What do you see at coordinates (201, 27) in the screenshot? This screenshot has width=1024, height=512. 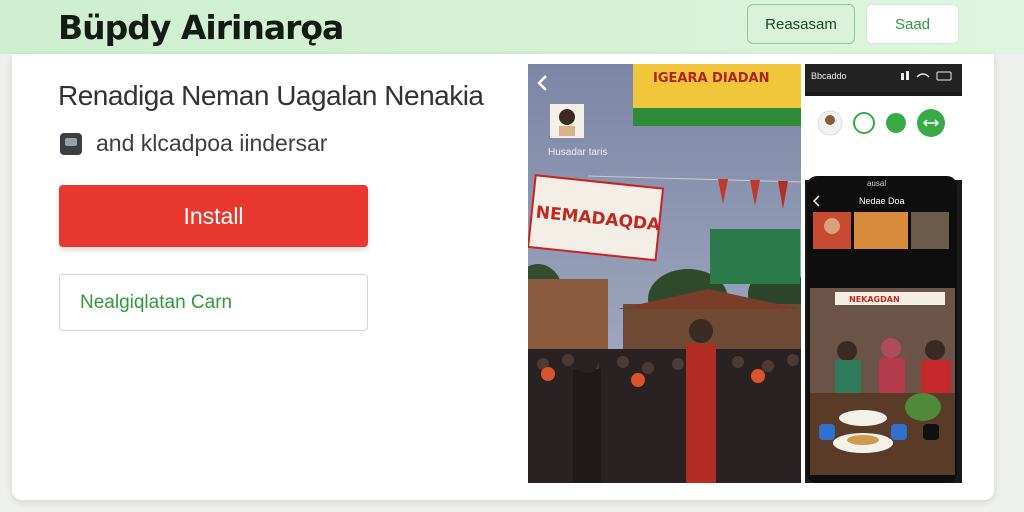 I see `app-title: Büpdy Airinarǫa` at bounding box center [201, 27].